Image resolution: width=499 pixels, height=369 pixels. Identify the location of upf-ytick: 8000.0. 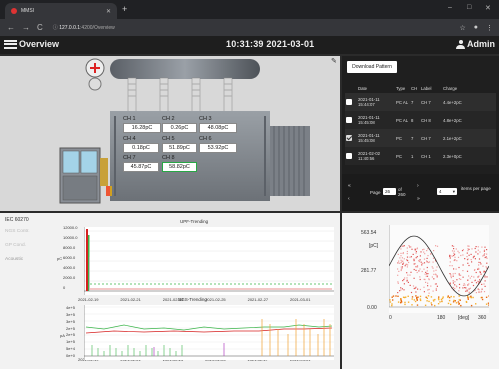
(69, 247).